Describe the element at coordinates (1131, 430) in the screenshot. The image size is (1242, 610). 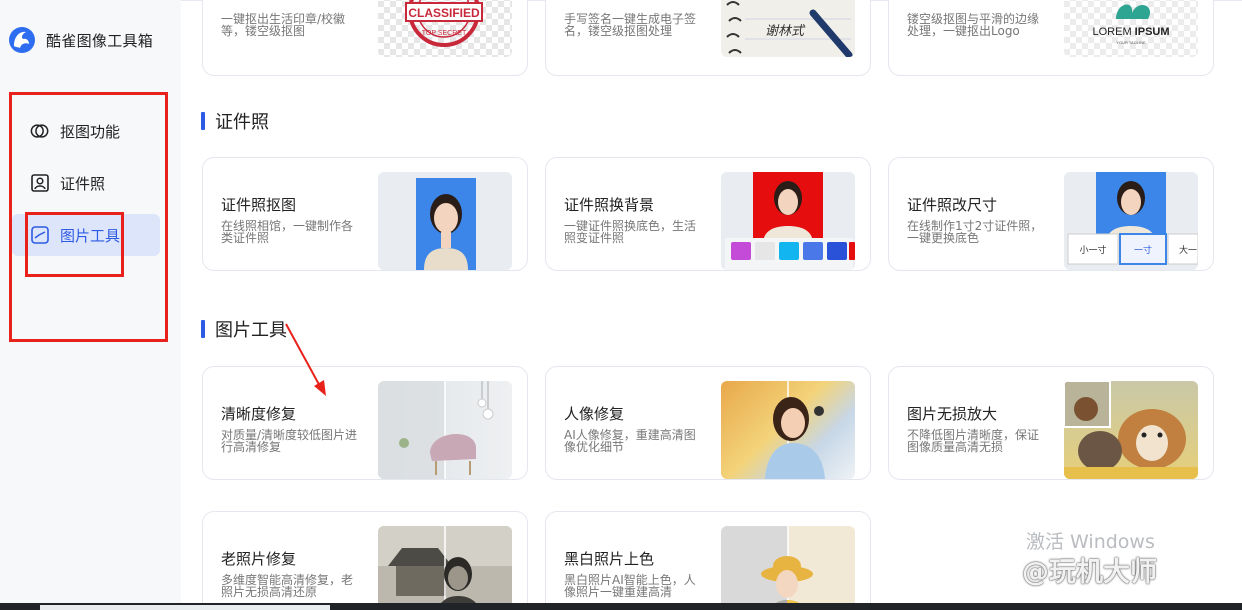
I see `upscale-thumbnail` at that location.